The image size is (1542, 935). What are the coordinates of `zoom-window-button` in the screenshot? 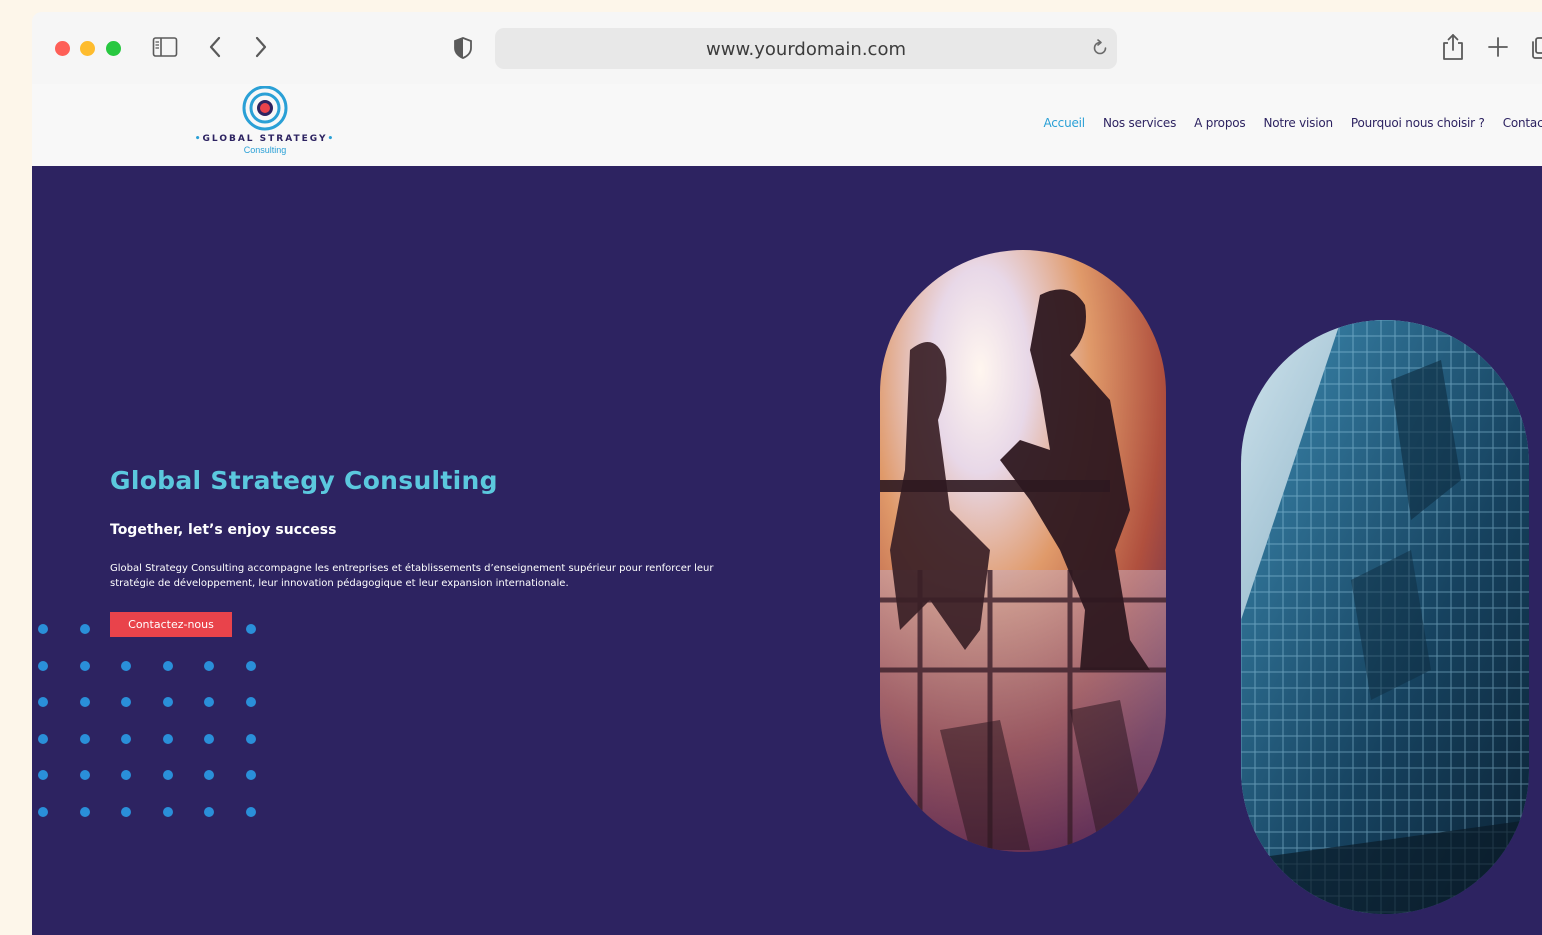 It's located at (113, 48).